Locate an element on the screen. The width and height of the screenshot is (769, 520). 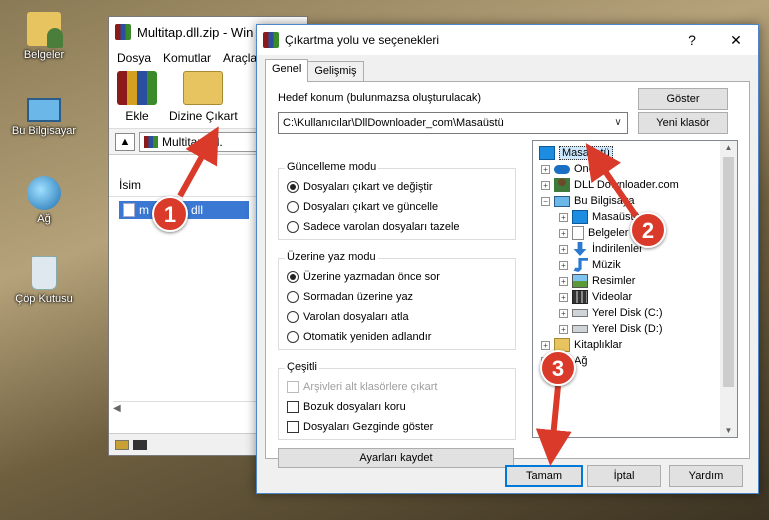
music-note-icon is located at coordinates (580, 265).